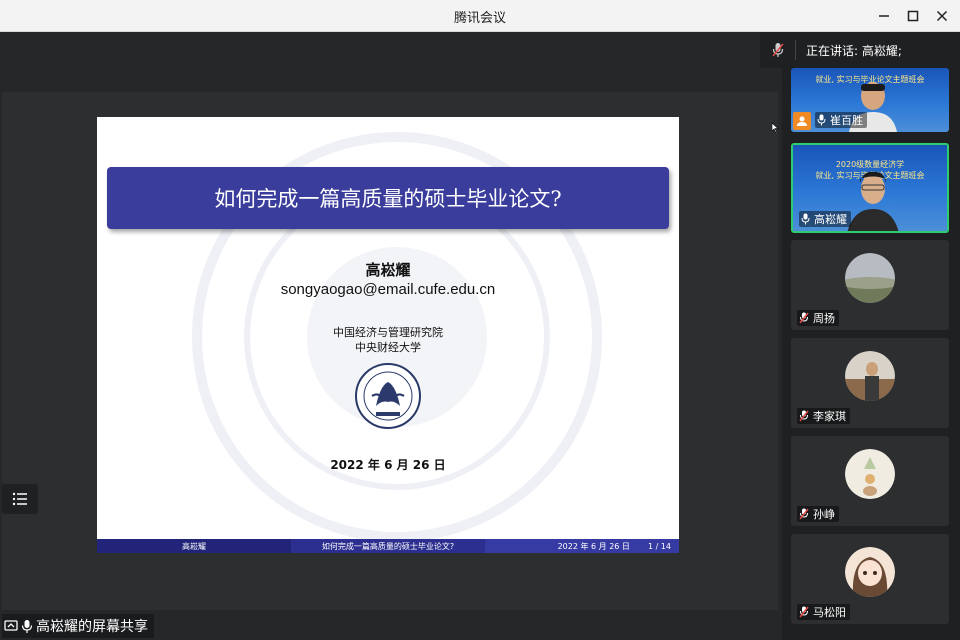  I want to click on speaking-mic, so click(778, 50).